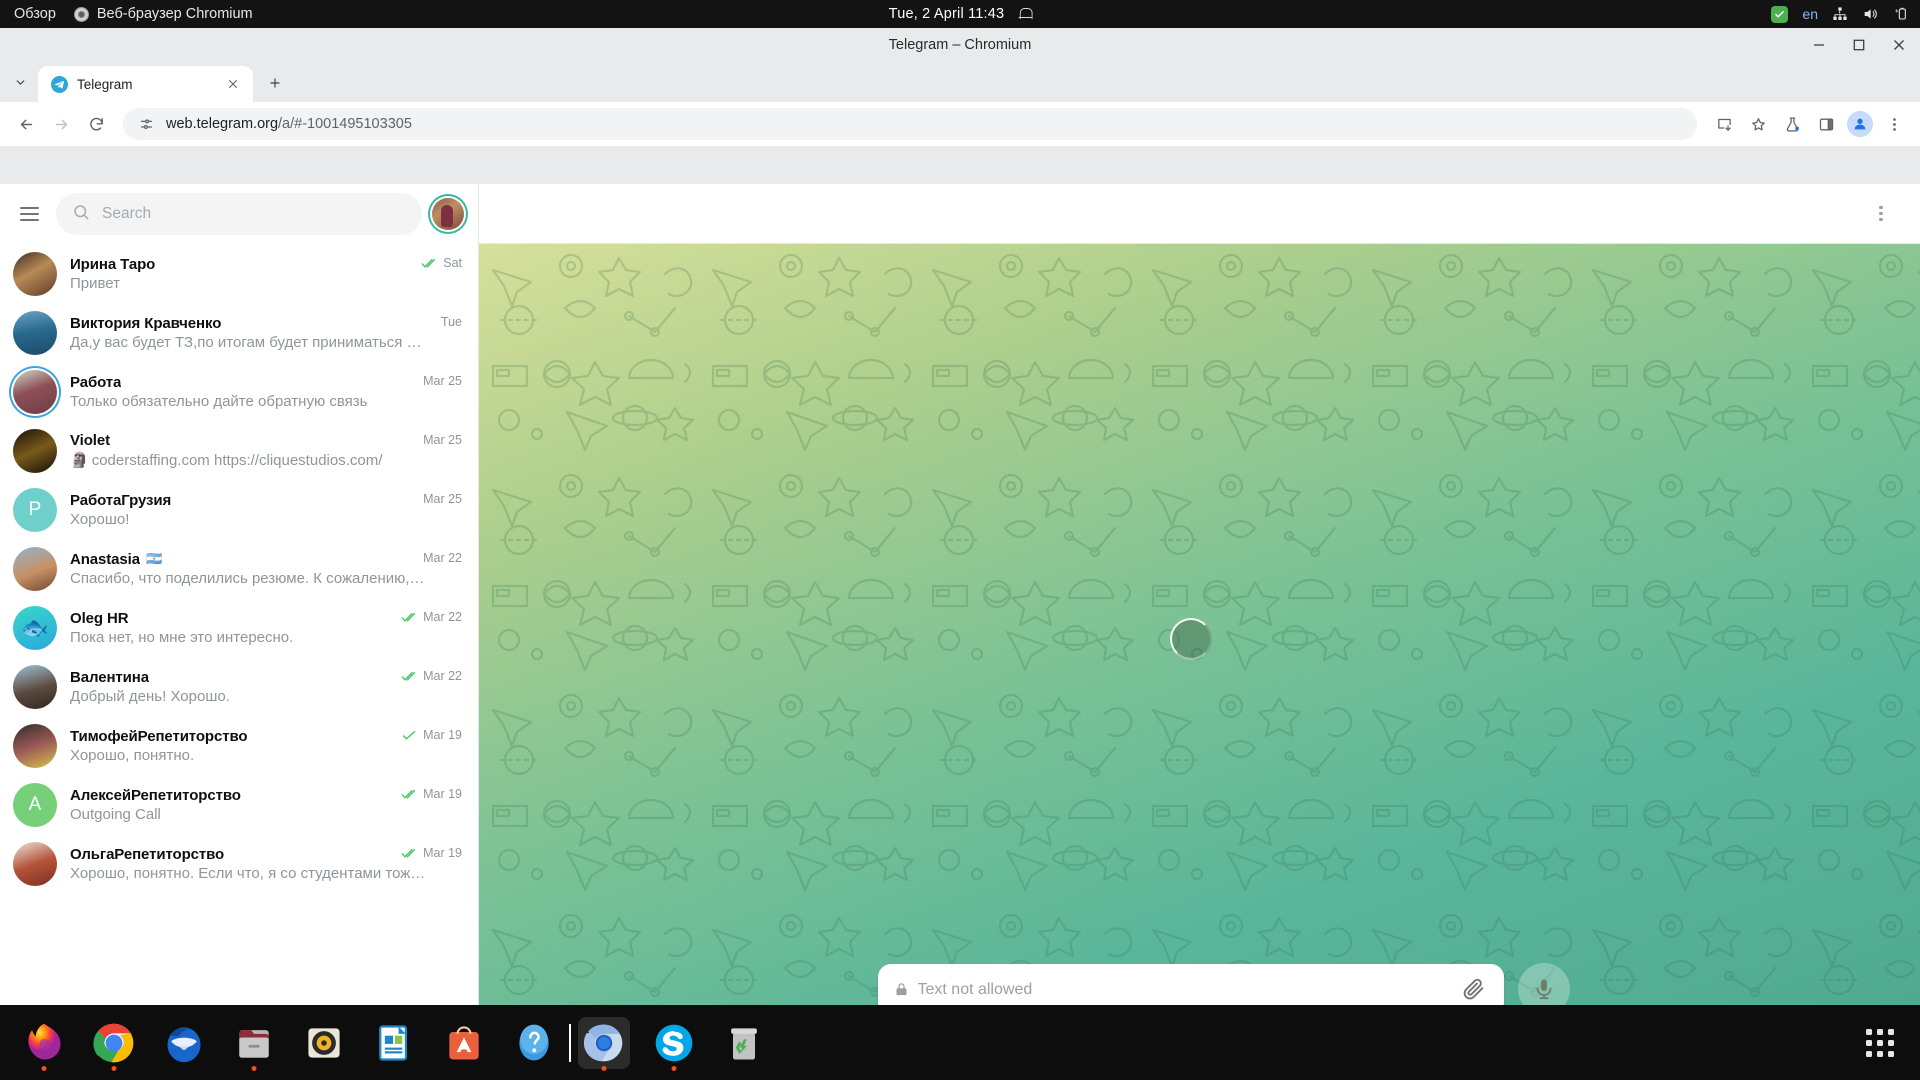 The height and width of the screenshot is (1080, 1920). Describe the element at coordinates (233, 84) in the screenshot. I see `tab-close-icon` at that location.